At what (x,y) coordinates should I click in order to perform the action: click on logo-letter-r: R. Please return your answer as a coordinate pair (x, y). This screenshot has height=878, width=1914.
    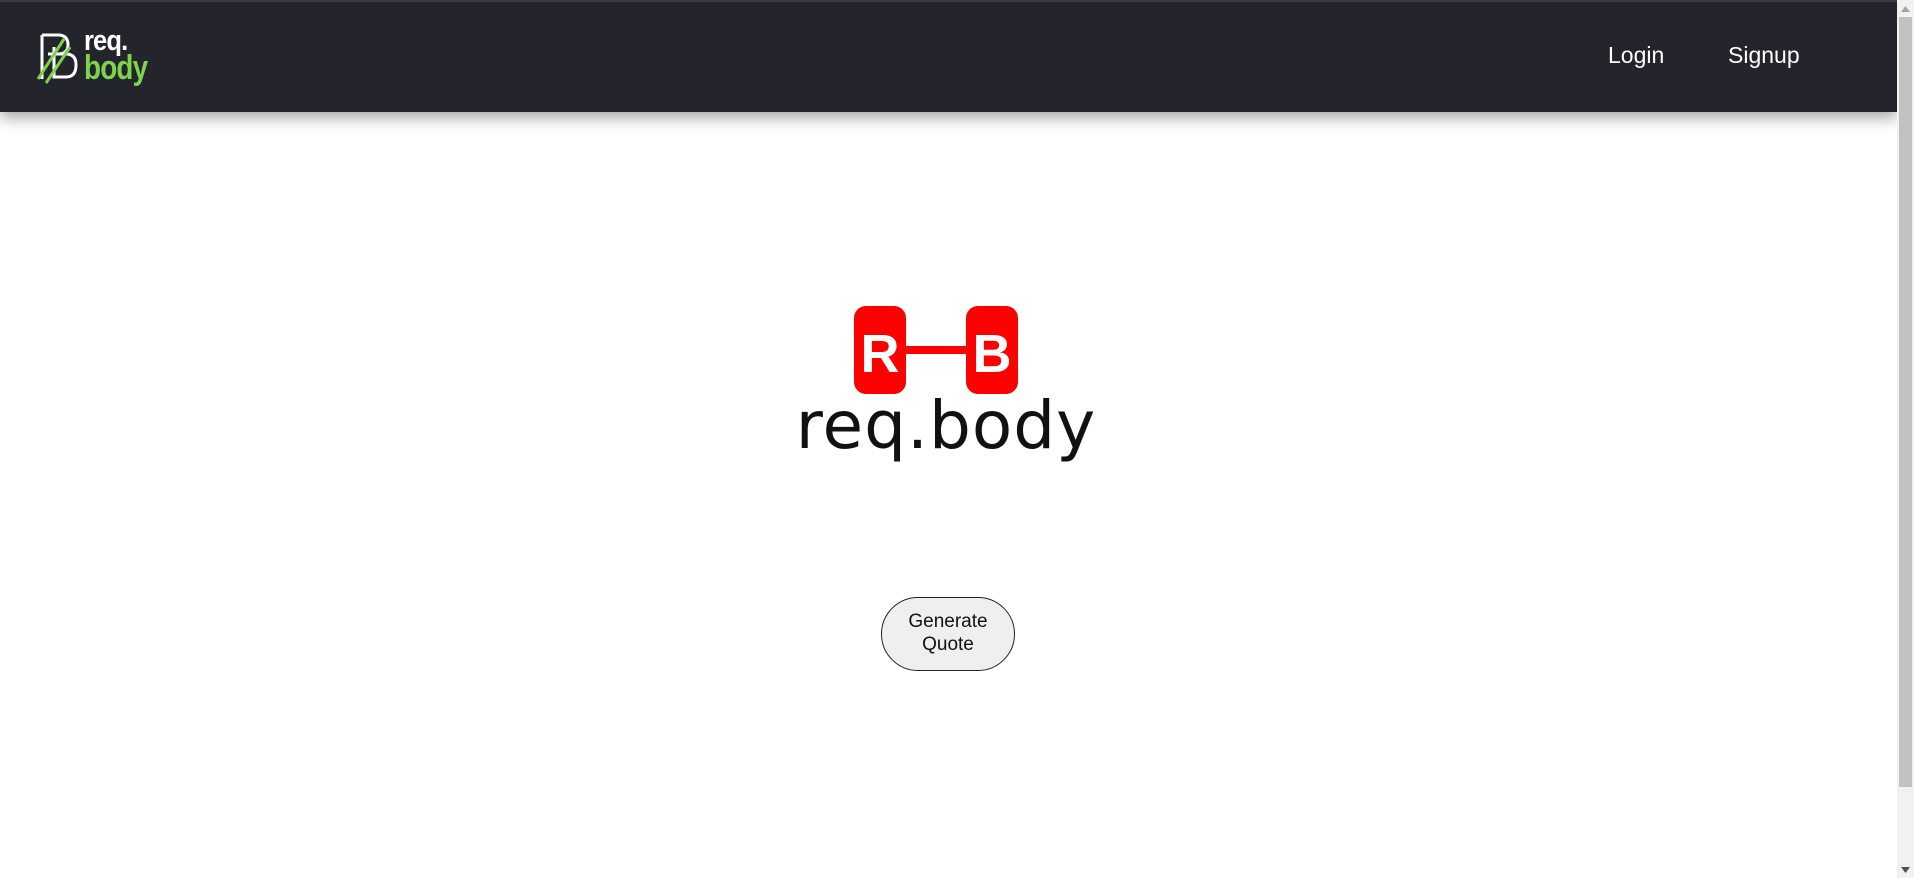
    Looking at the image, I should click on (880, 354).